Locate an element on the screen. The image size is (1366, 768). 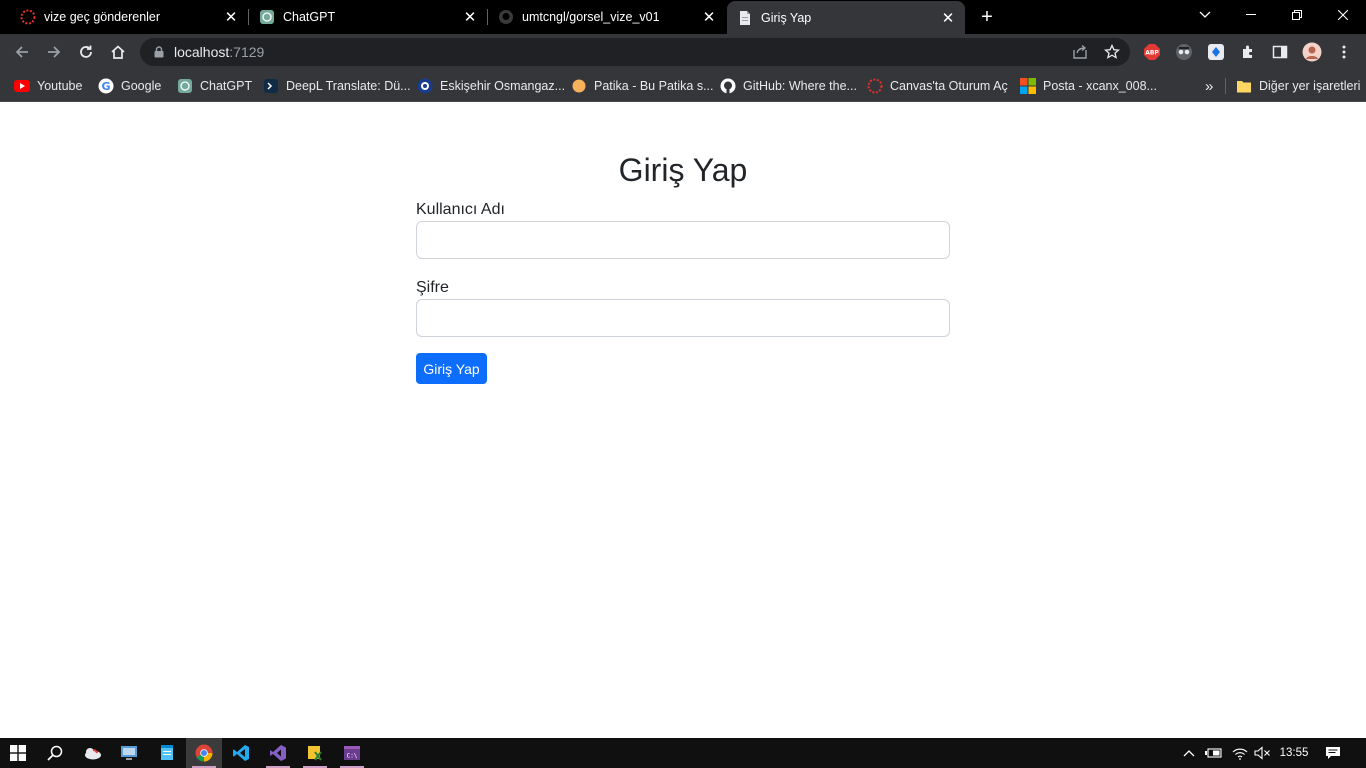
youtube-icon is located at coordinates (22, 86).